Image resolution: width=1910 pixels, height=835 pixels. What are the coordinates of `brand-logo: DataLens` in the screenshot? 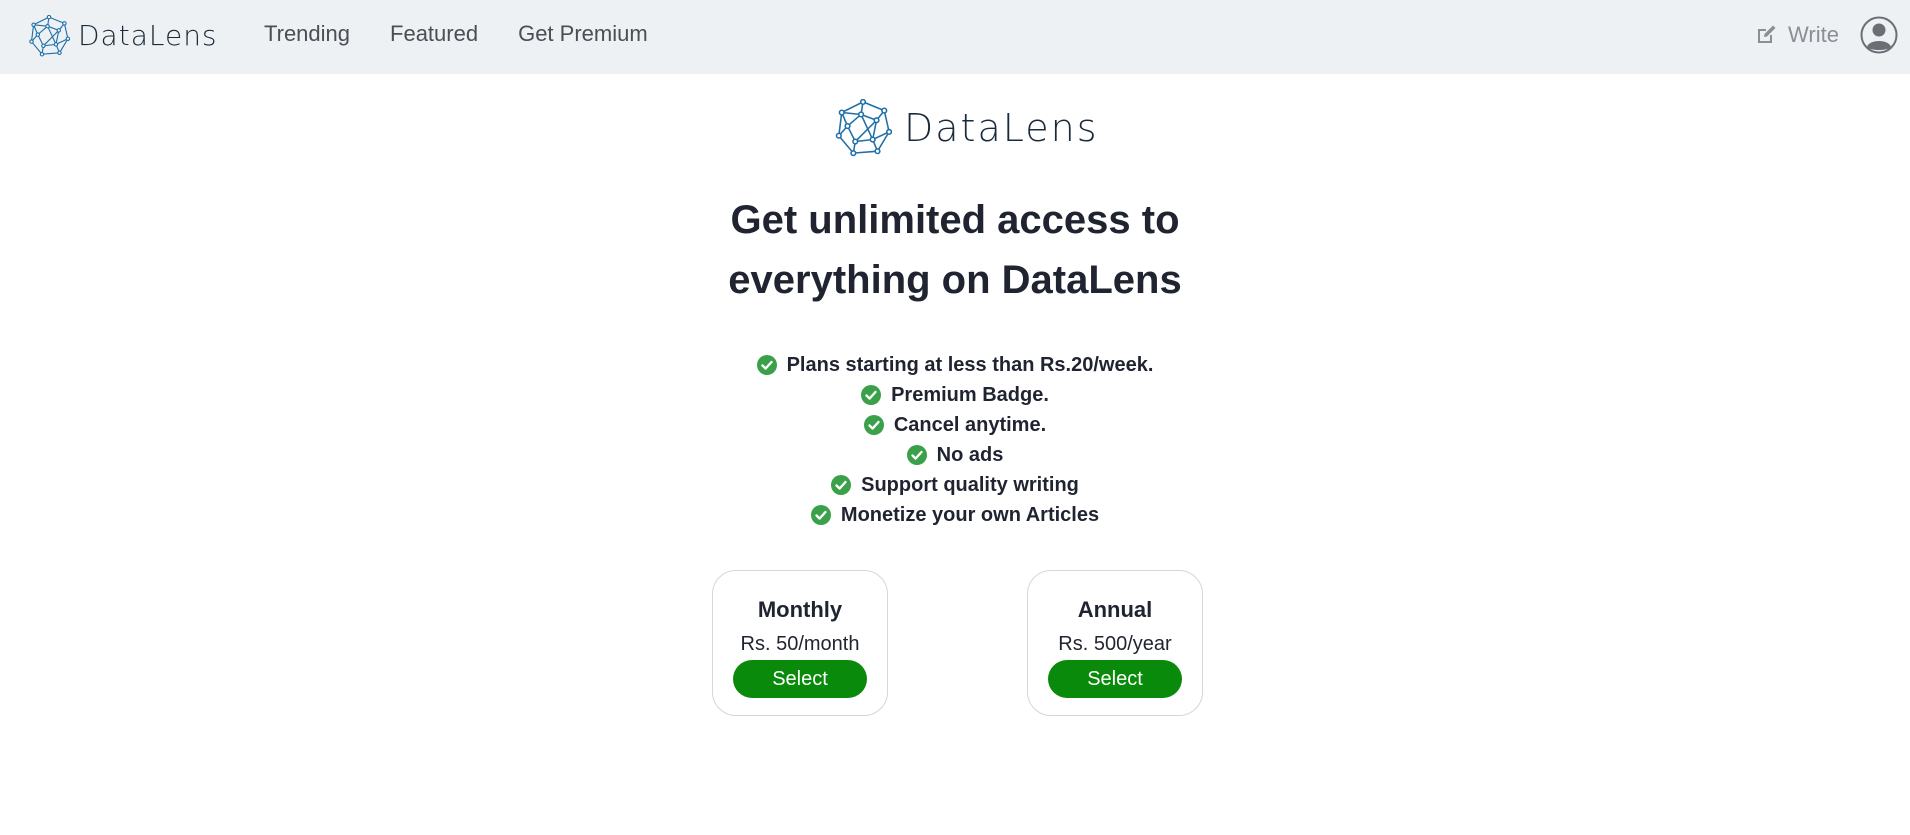 It's located at (123, 36).